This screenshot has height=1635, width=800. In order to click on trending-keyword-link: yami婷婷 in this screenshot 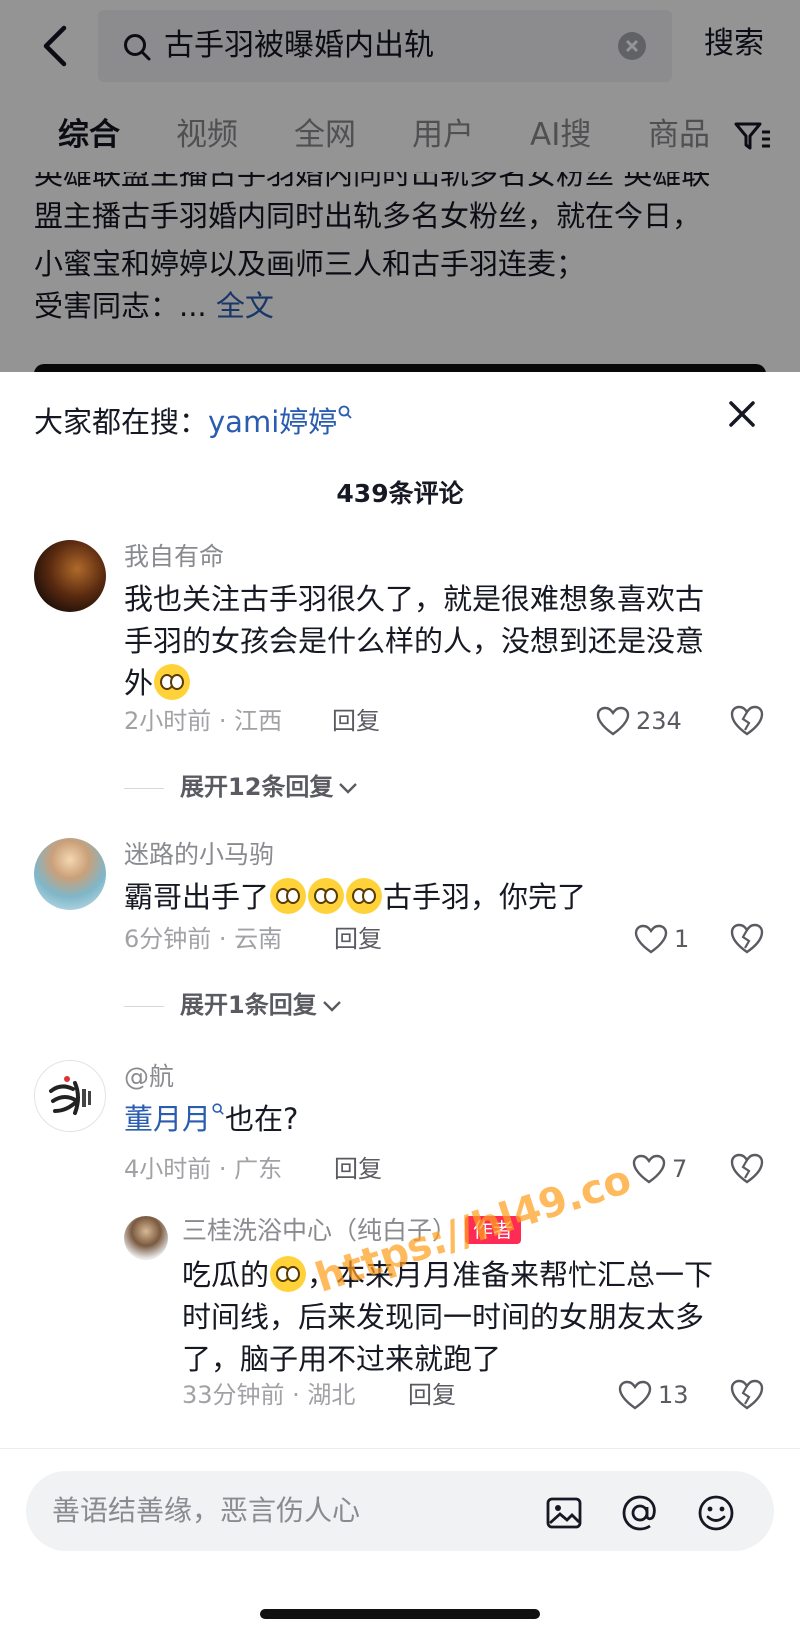, I will do `click(272, 422)`.